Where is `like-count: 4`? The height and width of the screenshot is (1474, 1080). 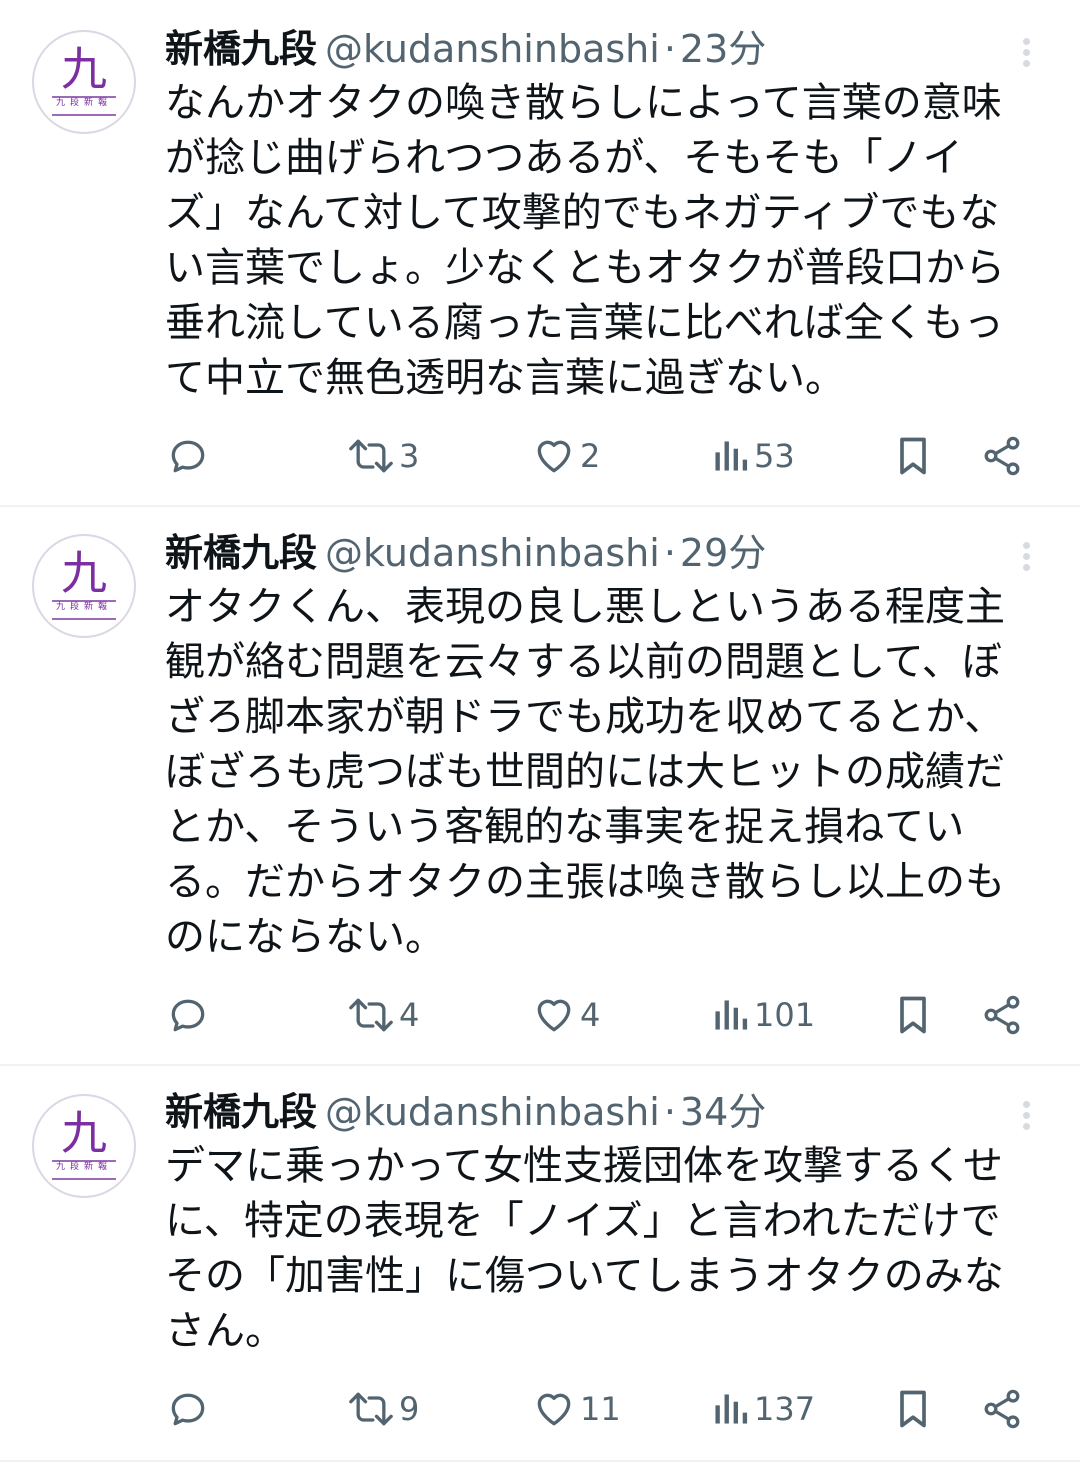 like-count: 4 is located at coordinates (590, 1015).